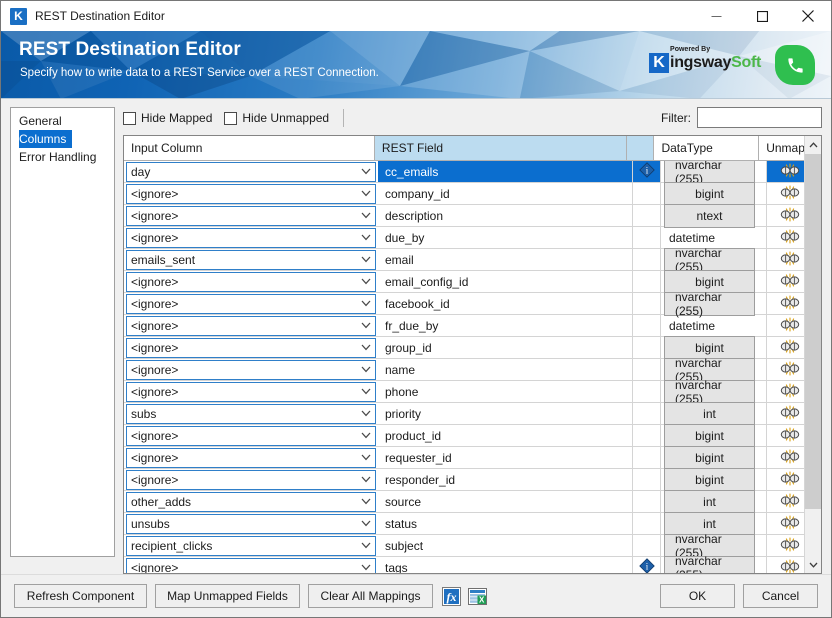  Describe the element at coordinates (716, 16) in the screenshot. I see `minimize-icon` at that location.